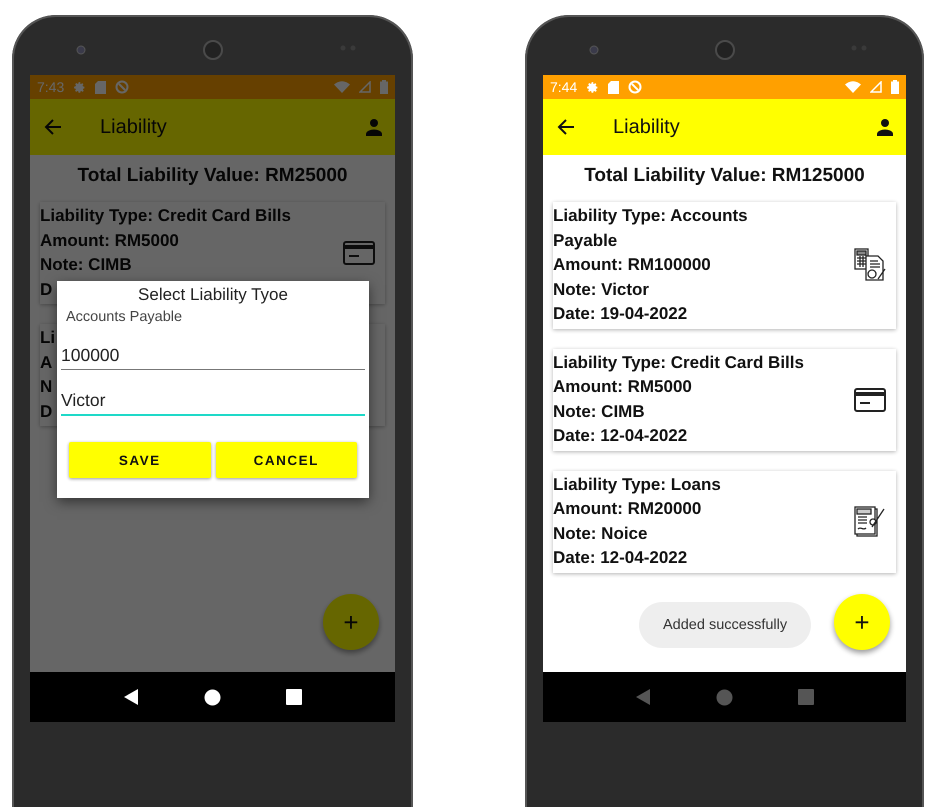 The height and width of the screenshot is (807, 925). What do you see at coordinates (213, 350) in the screenshot?
I see `input-field: 100000` at bounding box center [213, 350].